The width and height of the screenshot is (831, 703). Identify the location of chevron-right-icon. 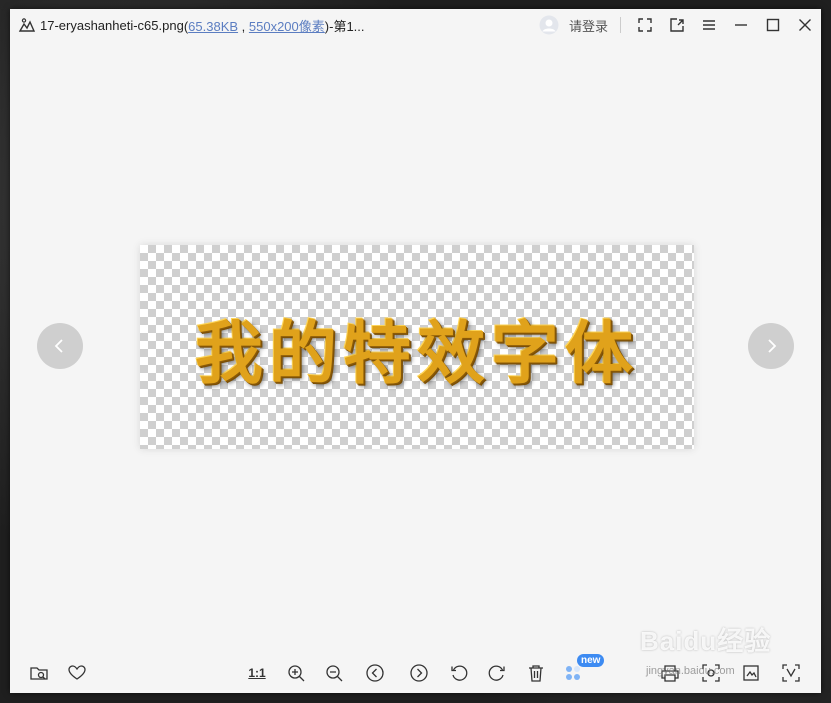
(772, 346).